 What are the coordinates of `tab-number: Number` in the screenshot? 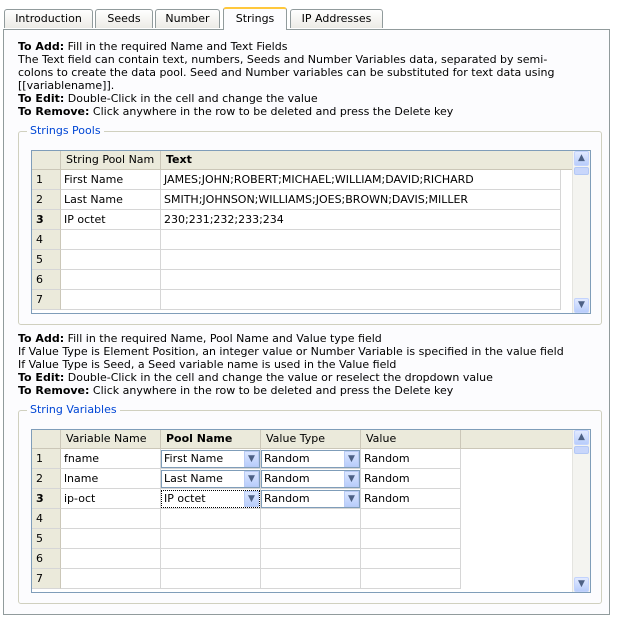 It's located at (187, 18).